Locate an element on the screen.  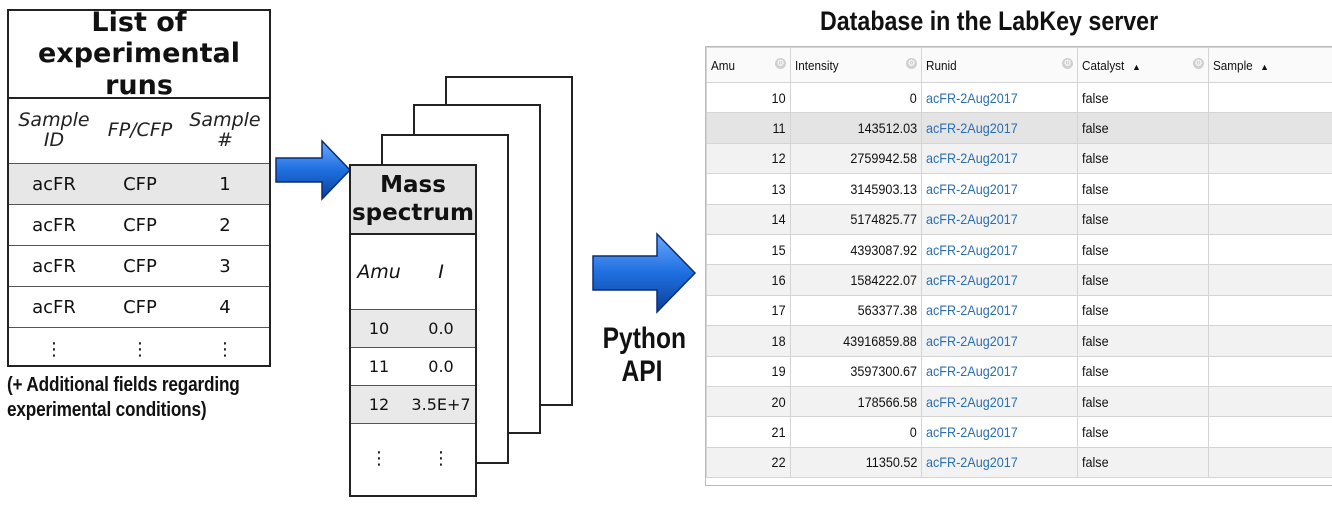
table-row: 210acFR-2Aug2017false1 is located at coordinates (1019, 432).